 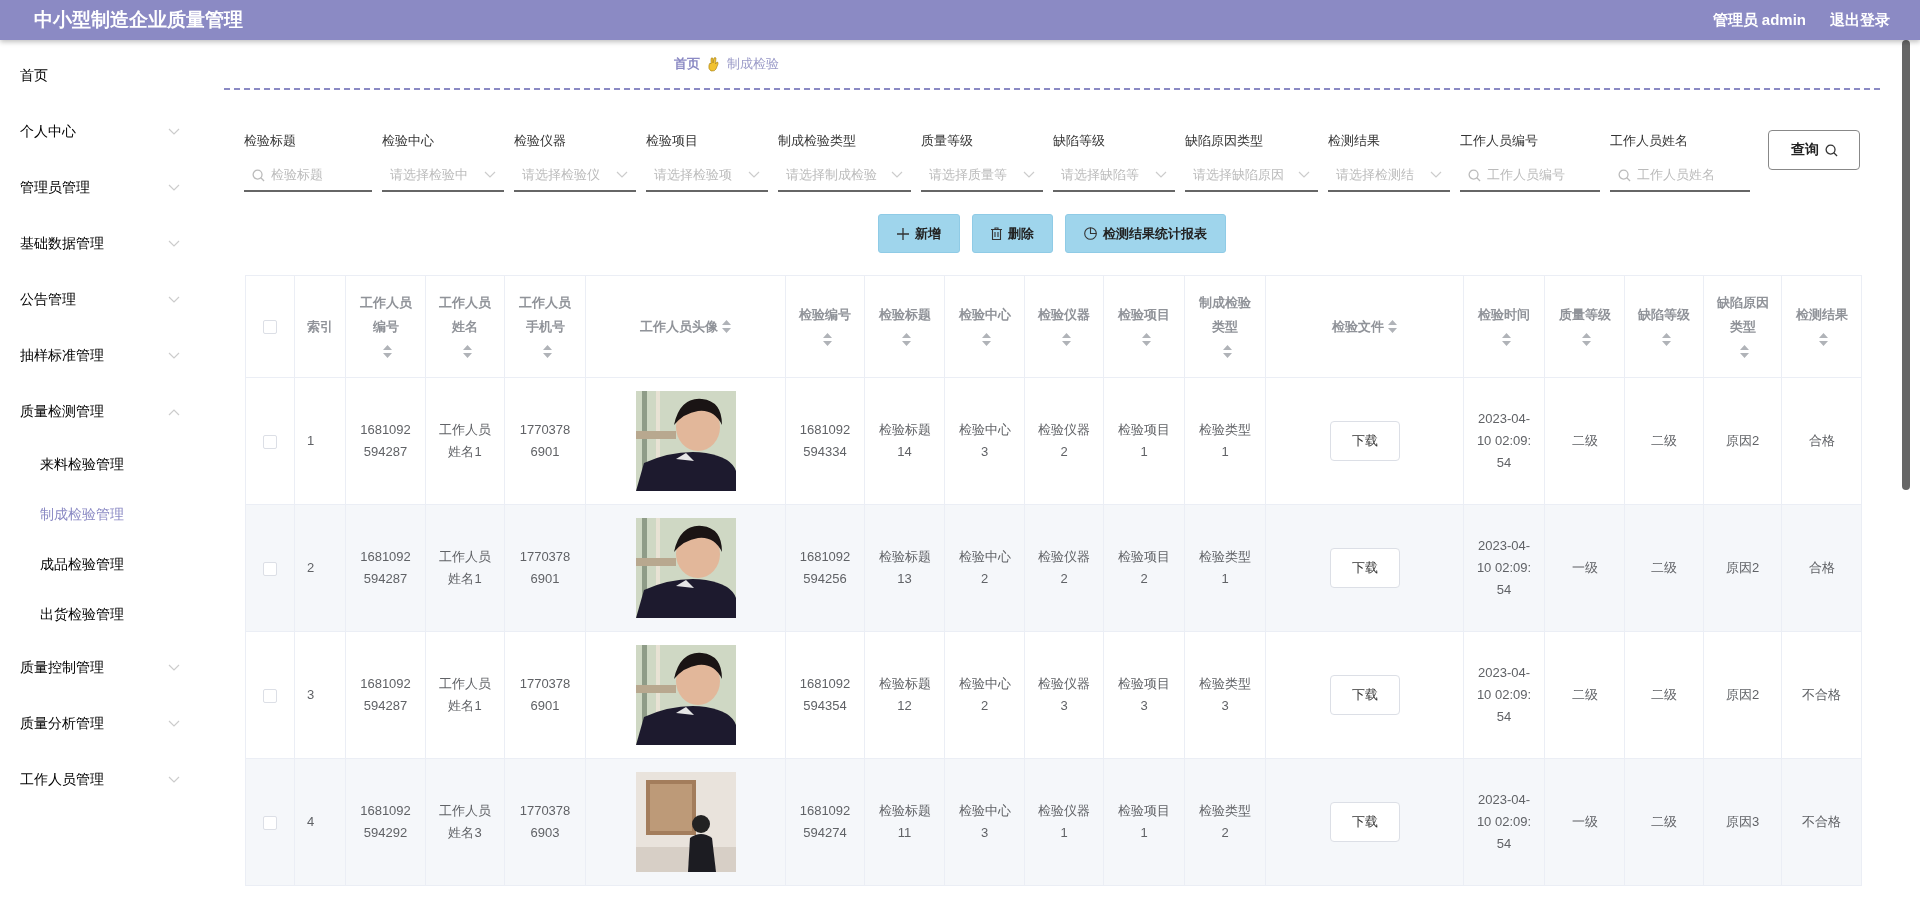 What do you see at coordinates (385, 821) in the screenshot?
I see `table-cell: 1681092594292` at bounding box center [385, 821].